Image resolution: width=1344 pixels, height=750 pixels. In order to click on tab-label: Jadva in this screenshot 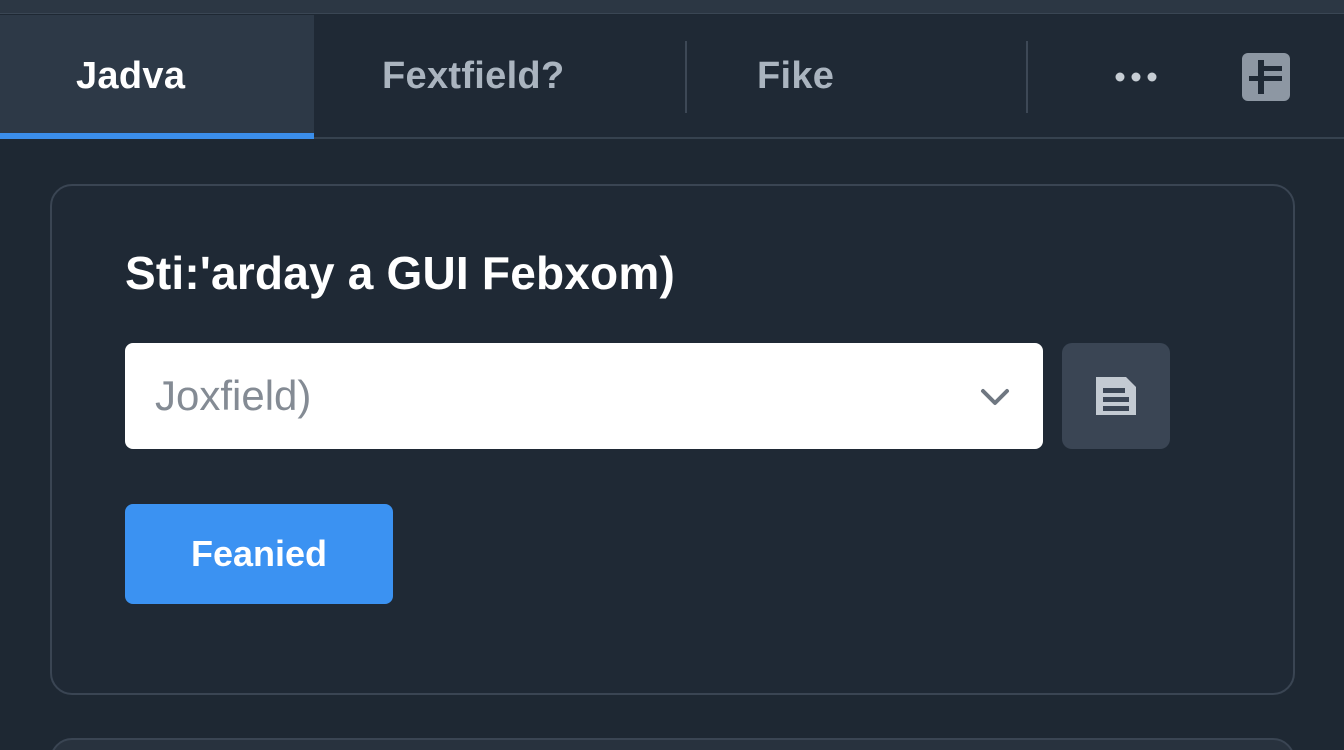, I will do `click(131, 75)`.